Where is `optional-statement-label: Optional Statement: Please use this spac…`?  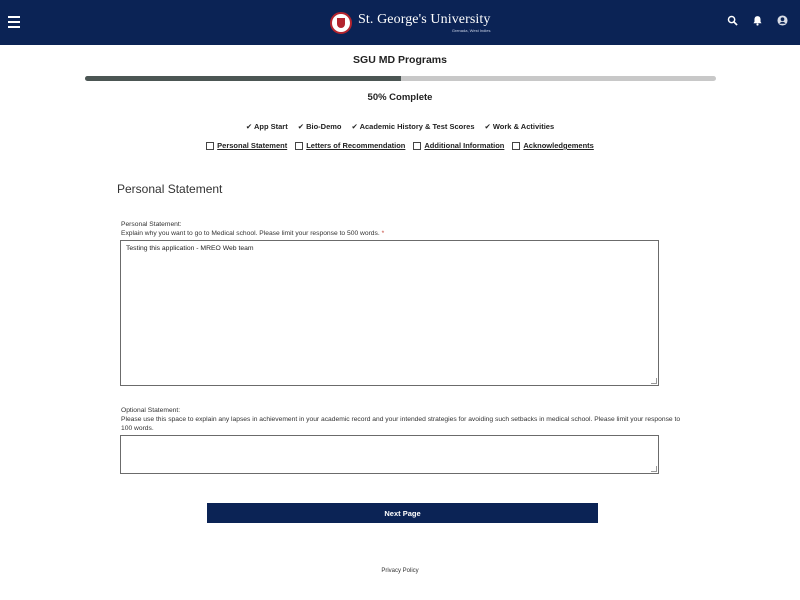 optional-statement-label: Optional Statement: Please use this spac… is located at coordinates (401, 419).